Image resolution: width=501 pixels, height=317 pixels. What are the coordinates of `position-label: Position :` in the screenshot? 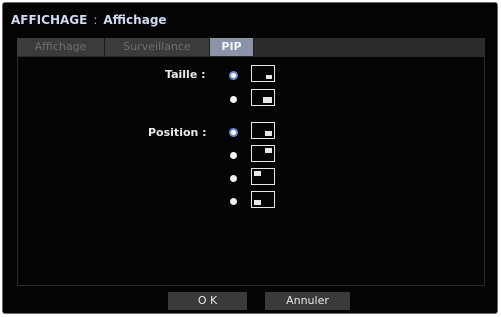 It's located at (177, 132).